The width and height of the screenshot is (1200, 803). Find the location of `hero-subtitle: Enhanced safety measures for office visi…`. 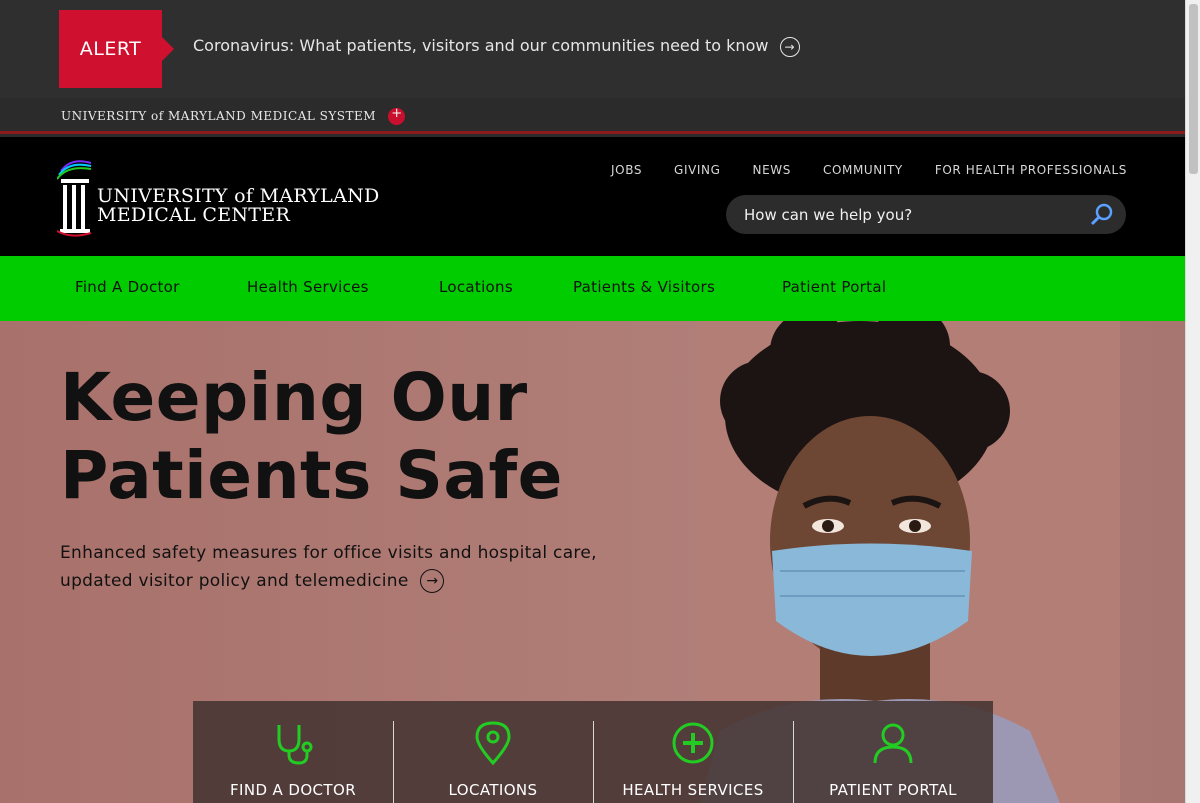

hero-subtitle: Enhanced safety measures for office visi… is located at coordinates (328, 567).